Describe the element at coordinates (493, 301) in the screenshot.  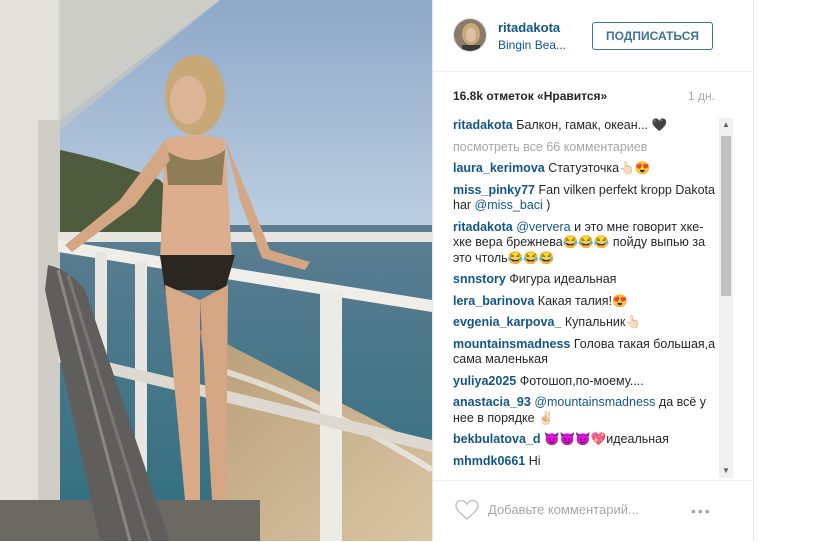
I see `comment-user: lera_barinova` at that location.